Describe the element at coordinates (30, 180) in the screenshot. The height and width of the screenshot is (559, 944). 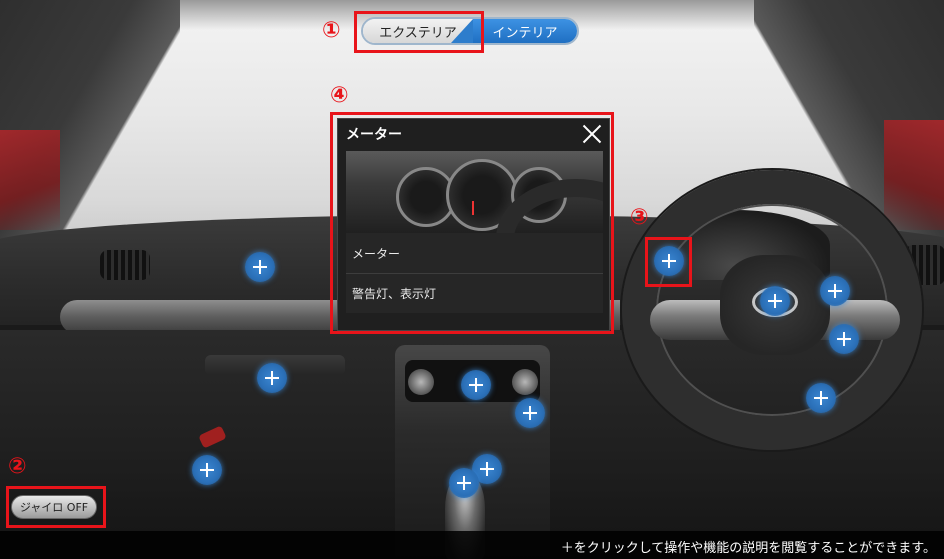
I see `left-door-trim` at that location.